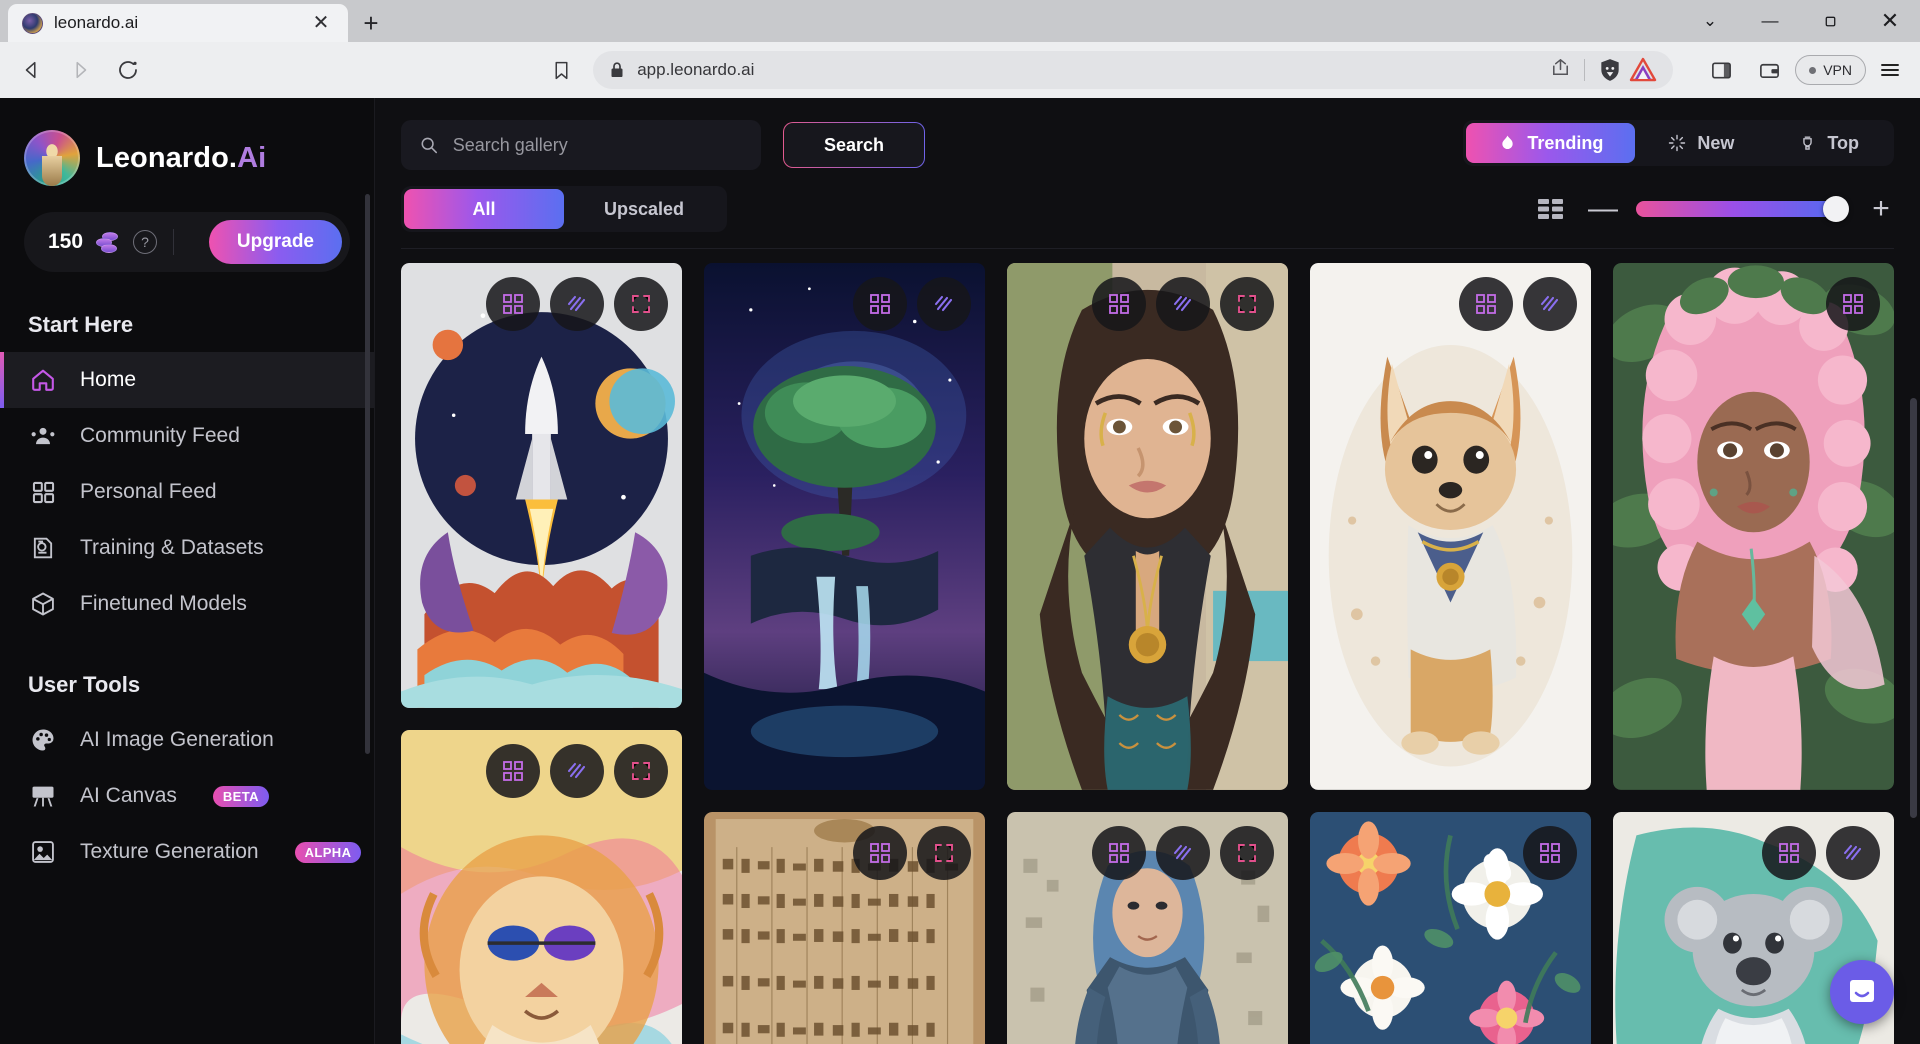 Image resolution: width=1920 pixels, height=1044 pixels. Describe the element at coordinates (43, 604) in the screenshot. I see `cube-icon` at that location.